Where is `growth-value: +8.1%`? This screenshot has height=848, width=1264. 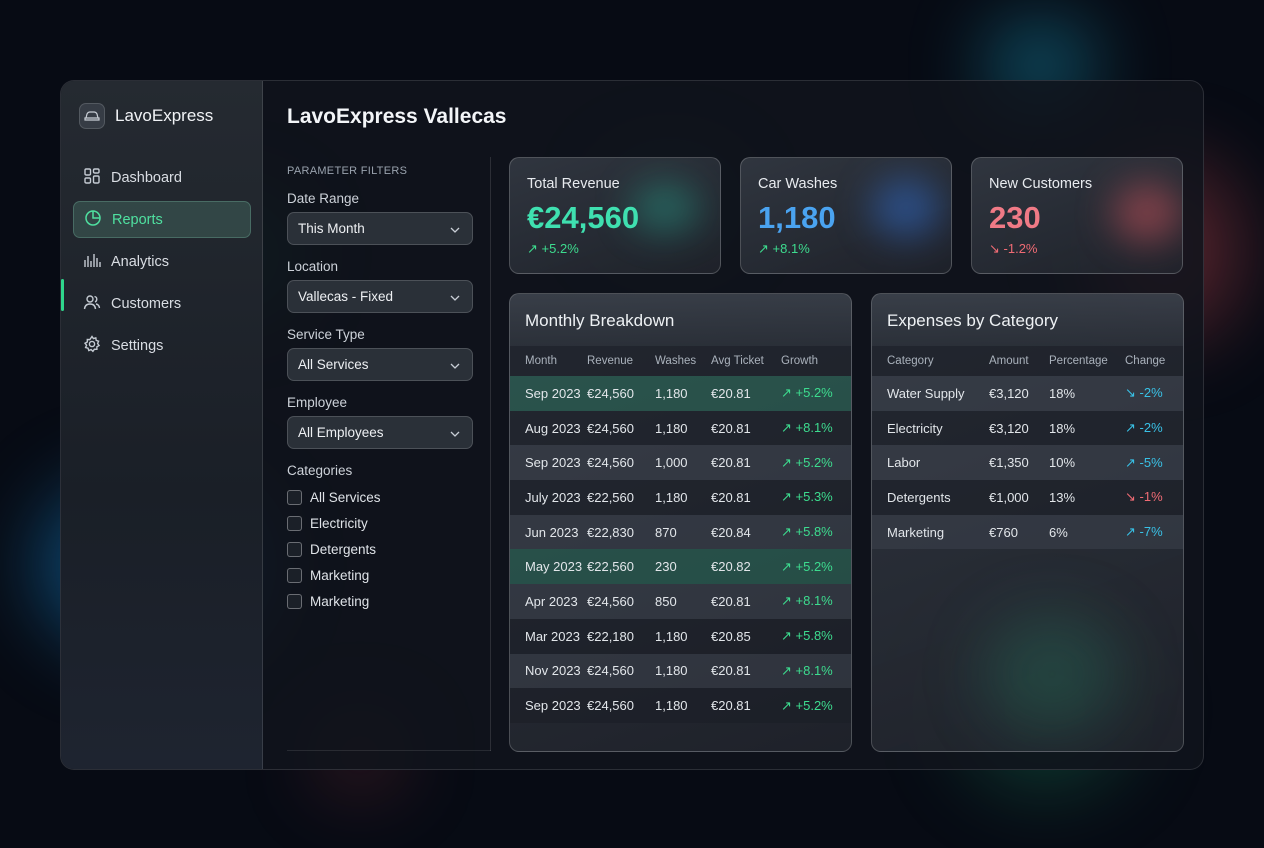
growth-value: +8.1% is located at coordinates (814, 670).